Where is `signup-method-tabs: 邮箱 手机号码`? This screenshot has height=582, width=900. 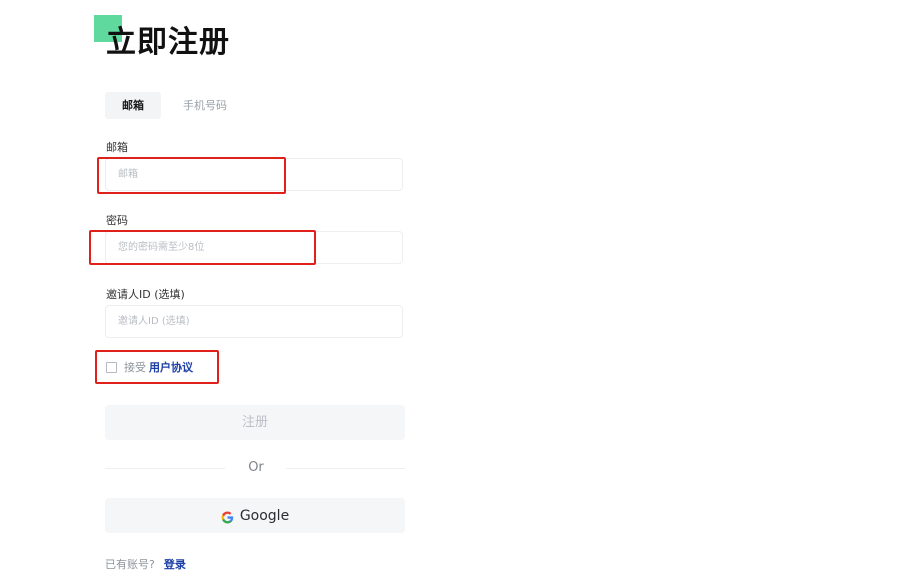
signup-method-tabs: 邮箱 手机号码 is located at coordinates (174, 105).